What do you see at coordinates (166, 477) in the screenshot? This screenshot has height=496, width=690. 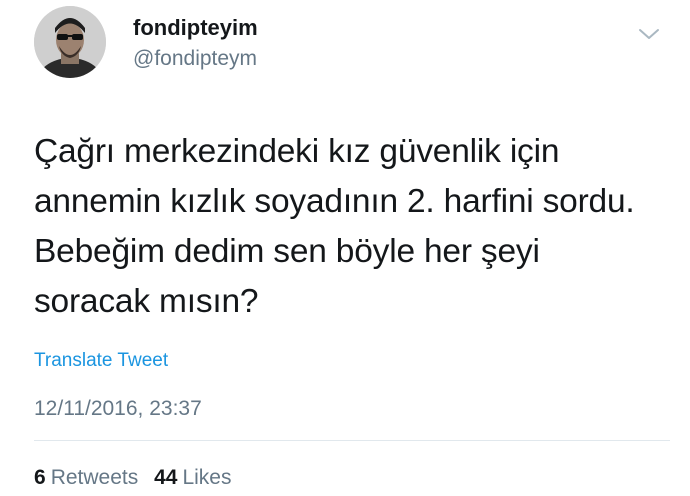 I see `likes-count: 44` at bounding box center [166, 477].